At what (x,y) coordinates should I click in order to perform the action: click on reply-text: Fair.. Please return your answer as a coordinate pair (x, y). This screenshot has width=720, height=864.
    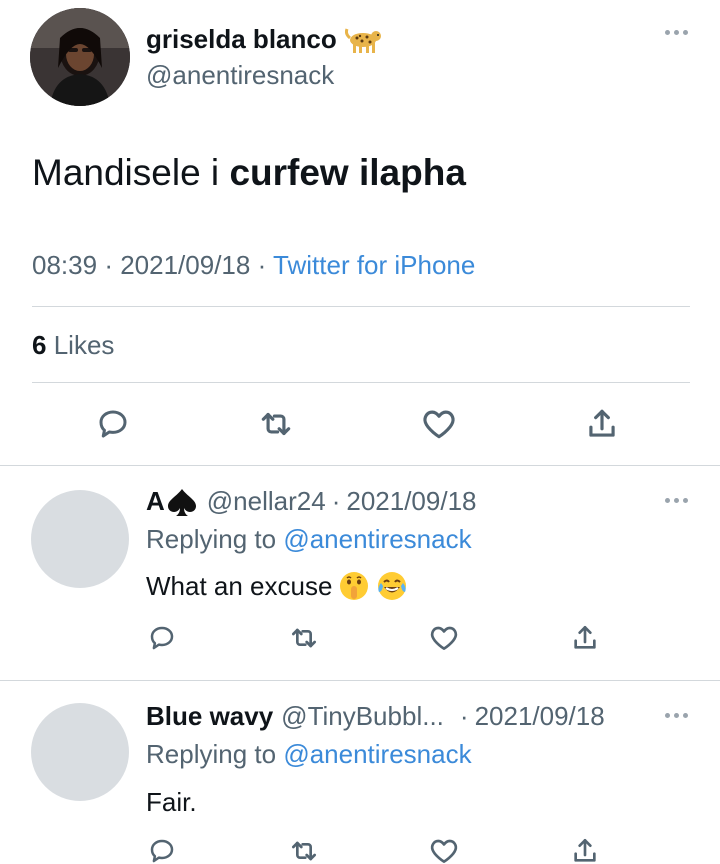
    Looking at the image, I should click on (171, 802).